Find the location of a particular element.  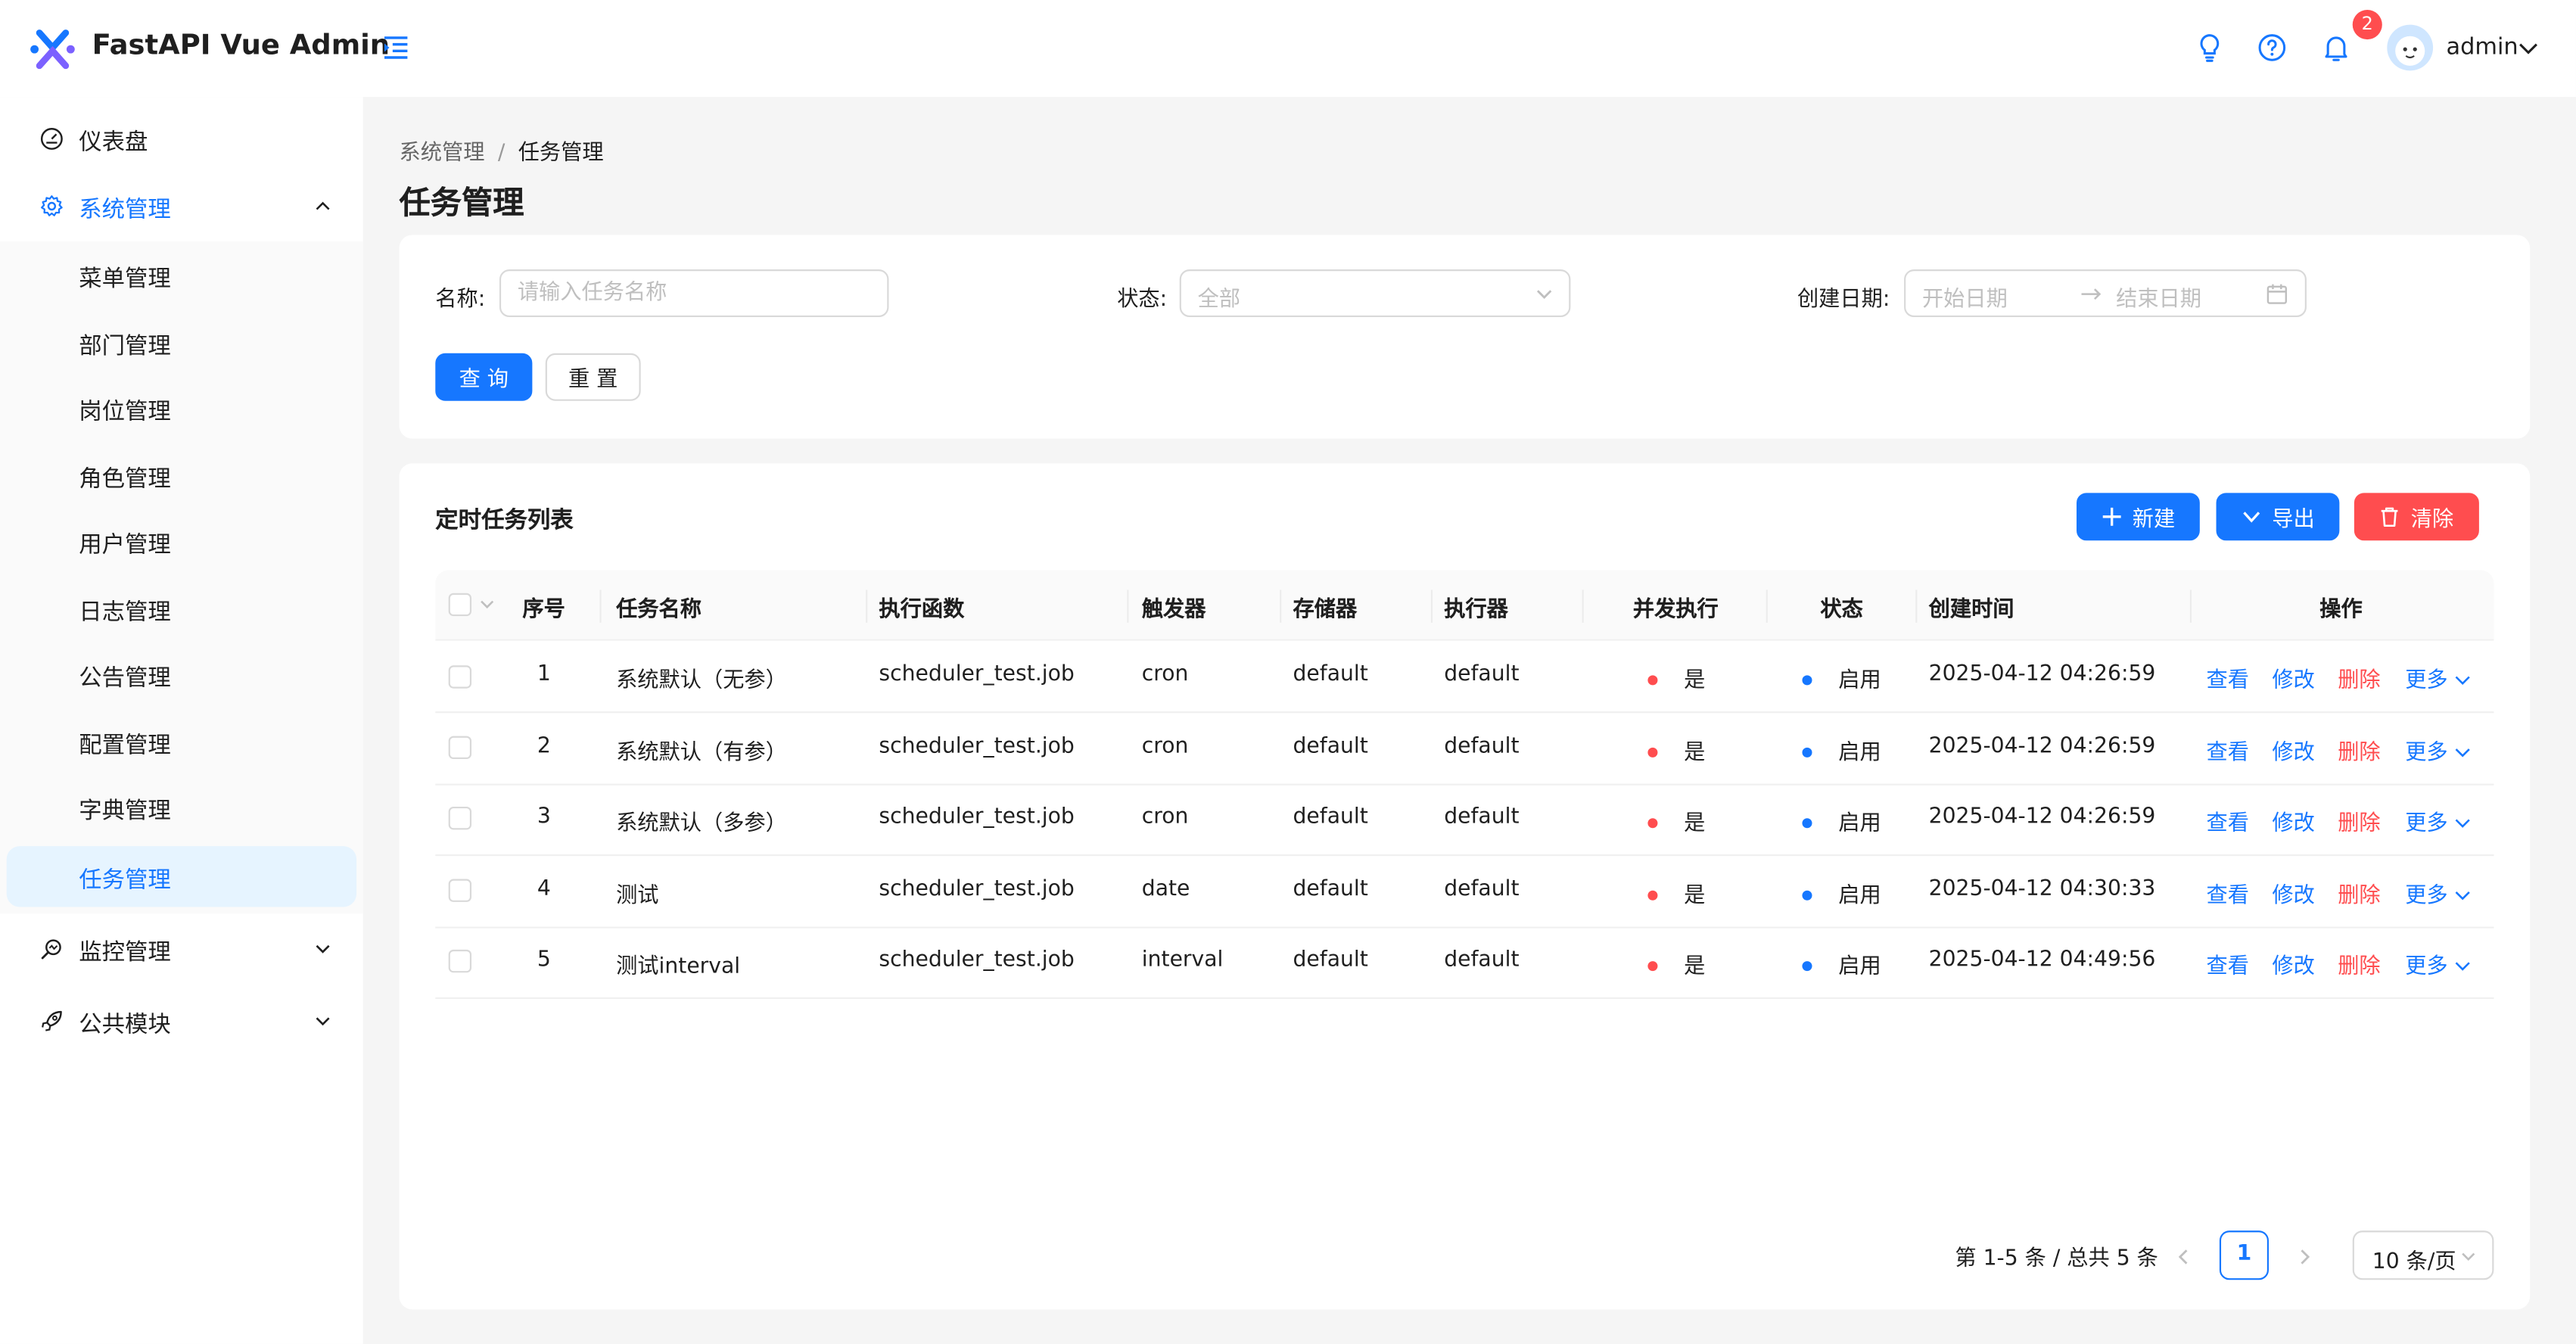

calendar-icon is located at coordinates (2277, 294).